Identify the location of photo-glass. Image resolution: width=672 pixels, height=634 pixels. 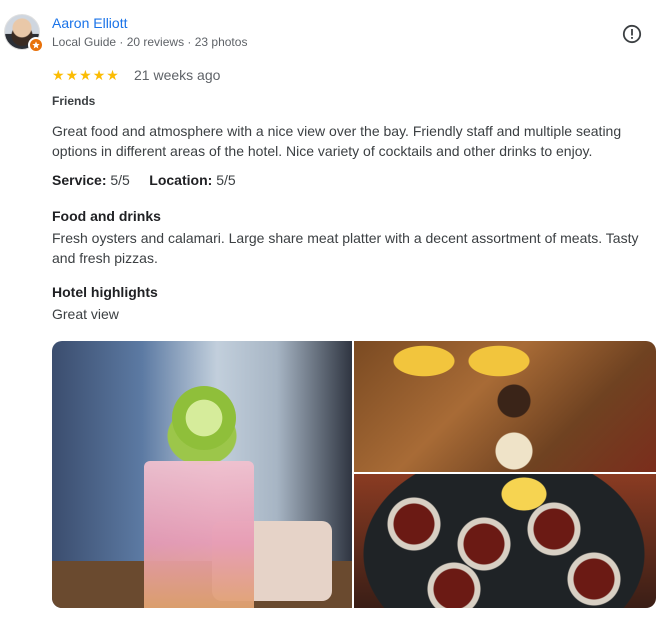
(199, 534).